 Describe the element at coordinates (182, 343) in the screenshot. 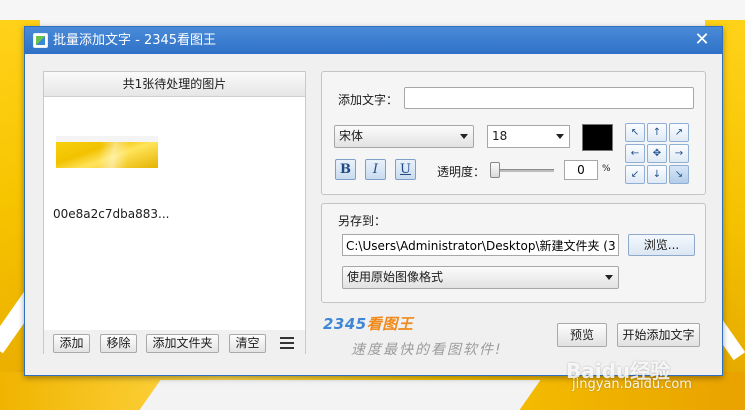

I see `add-folder-button: 添加文件夹` at that location.